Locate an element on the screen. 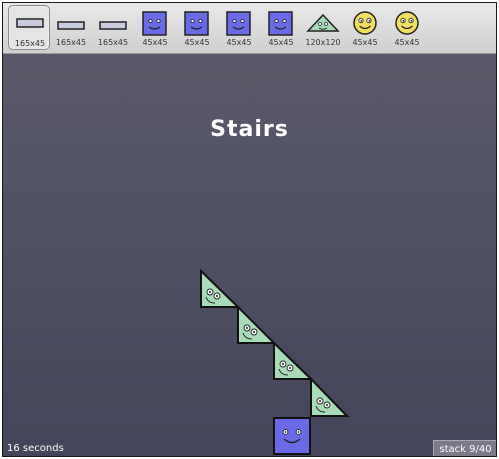  play-area is located at coordinates (275, 361).